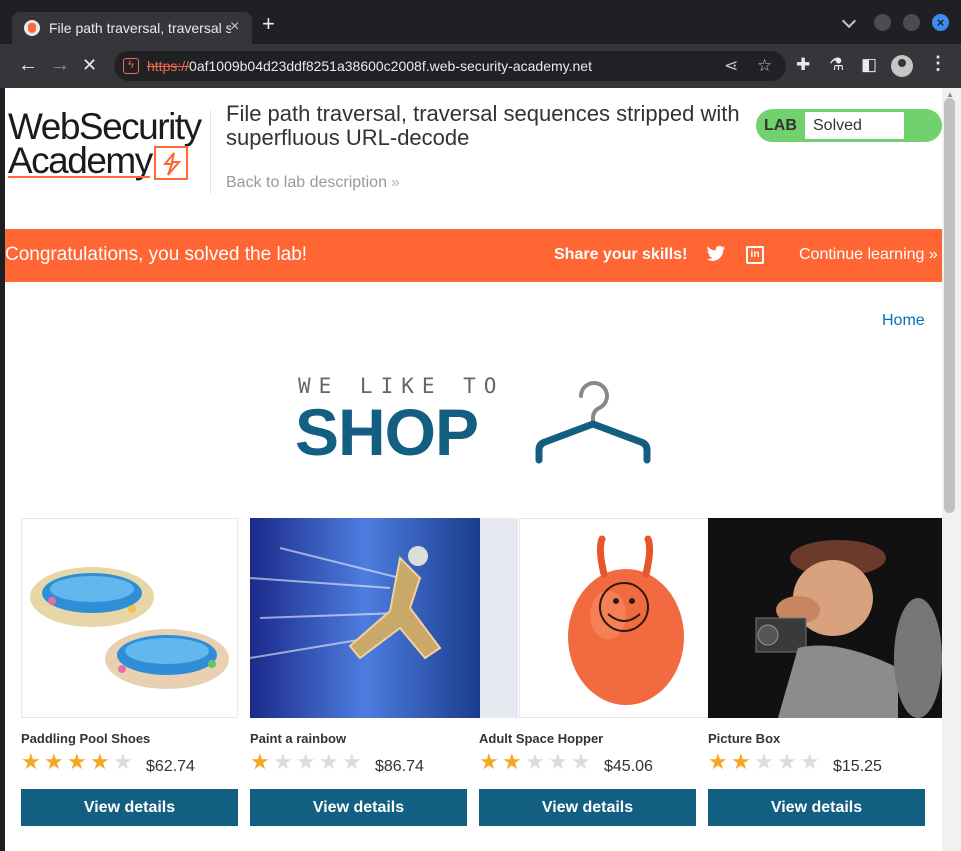 The image size is (961, 851). What do you see at coordinates (298, 738) in the screenshot?
I see `product-name: Paint a rainbow` at bounding box center [298, 738].